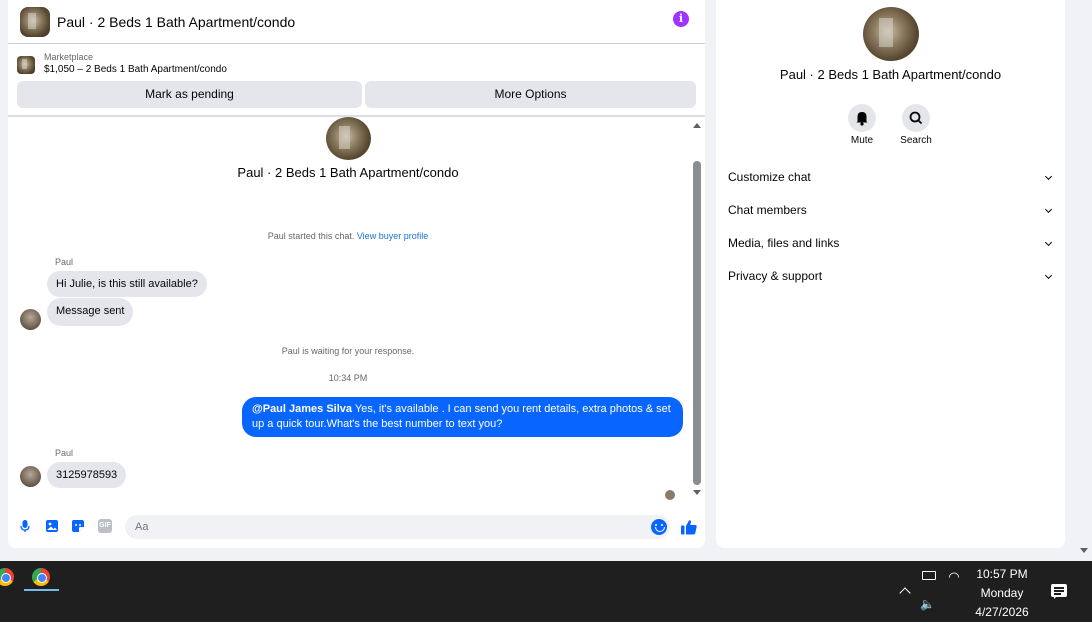  I want to click on microphone-icon, so click(25, 526).